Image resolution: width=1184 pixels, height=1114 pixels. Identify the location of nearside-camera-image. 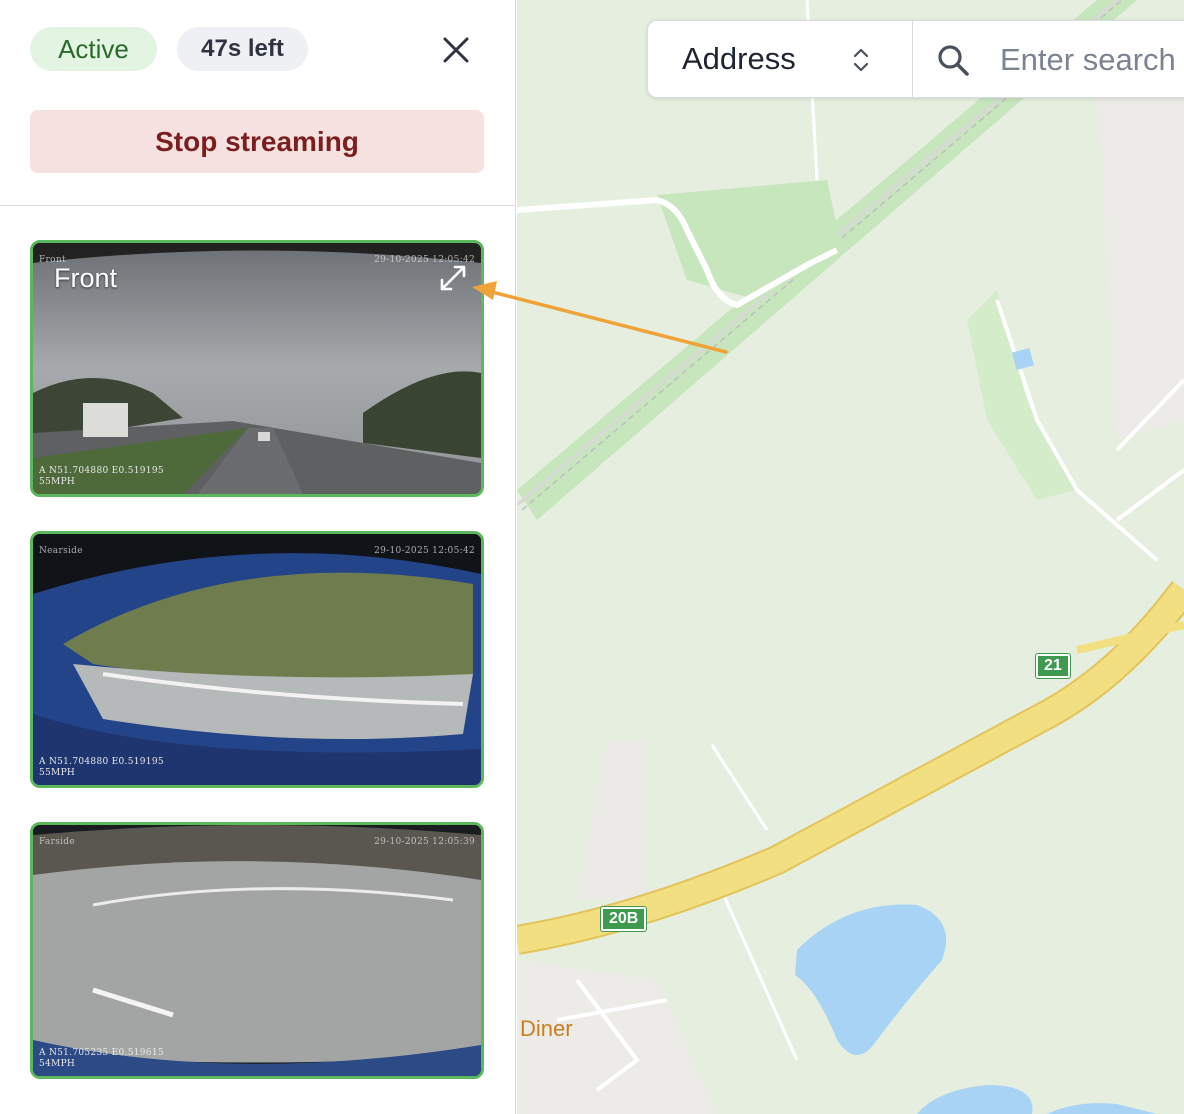
(257, 659).